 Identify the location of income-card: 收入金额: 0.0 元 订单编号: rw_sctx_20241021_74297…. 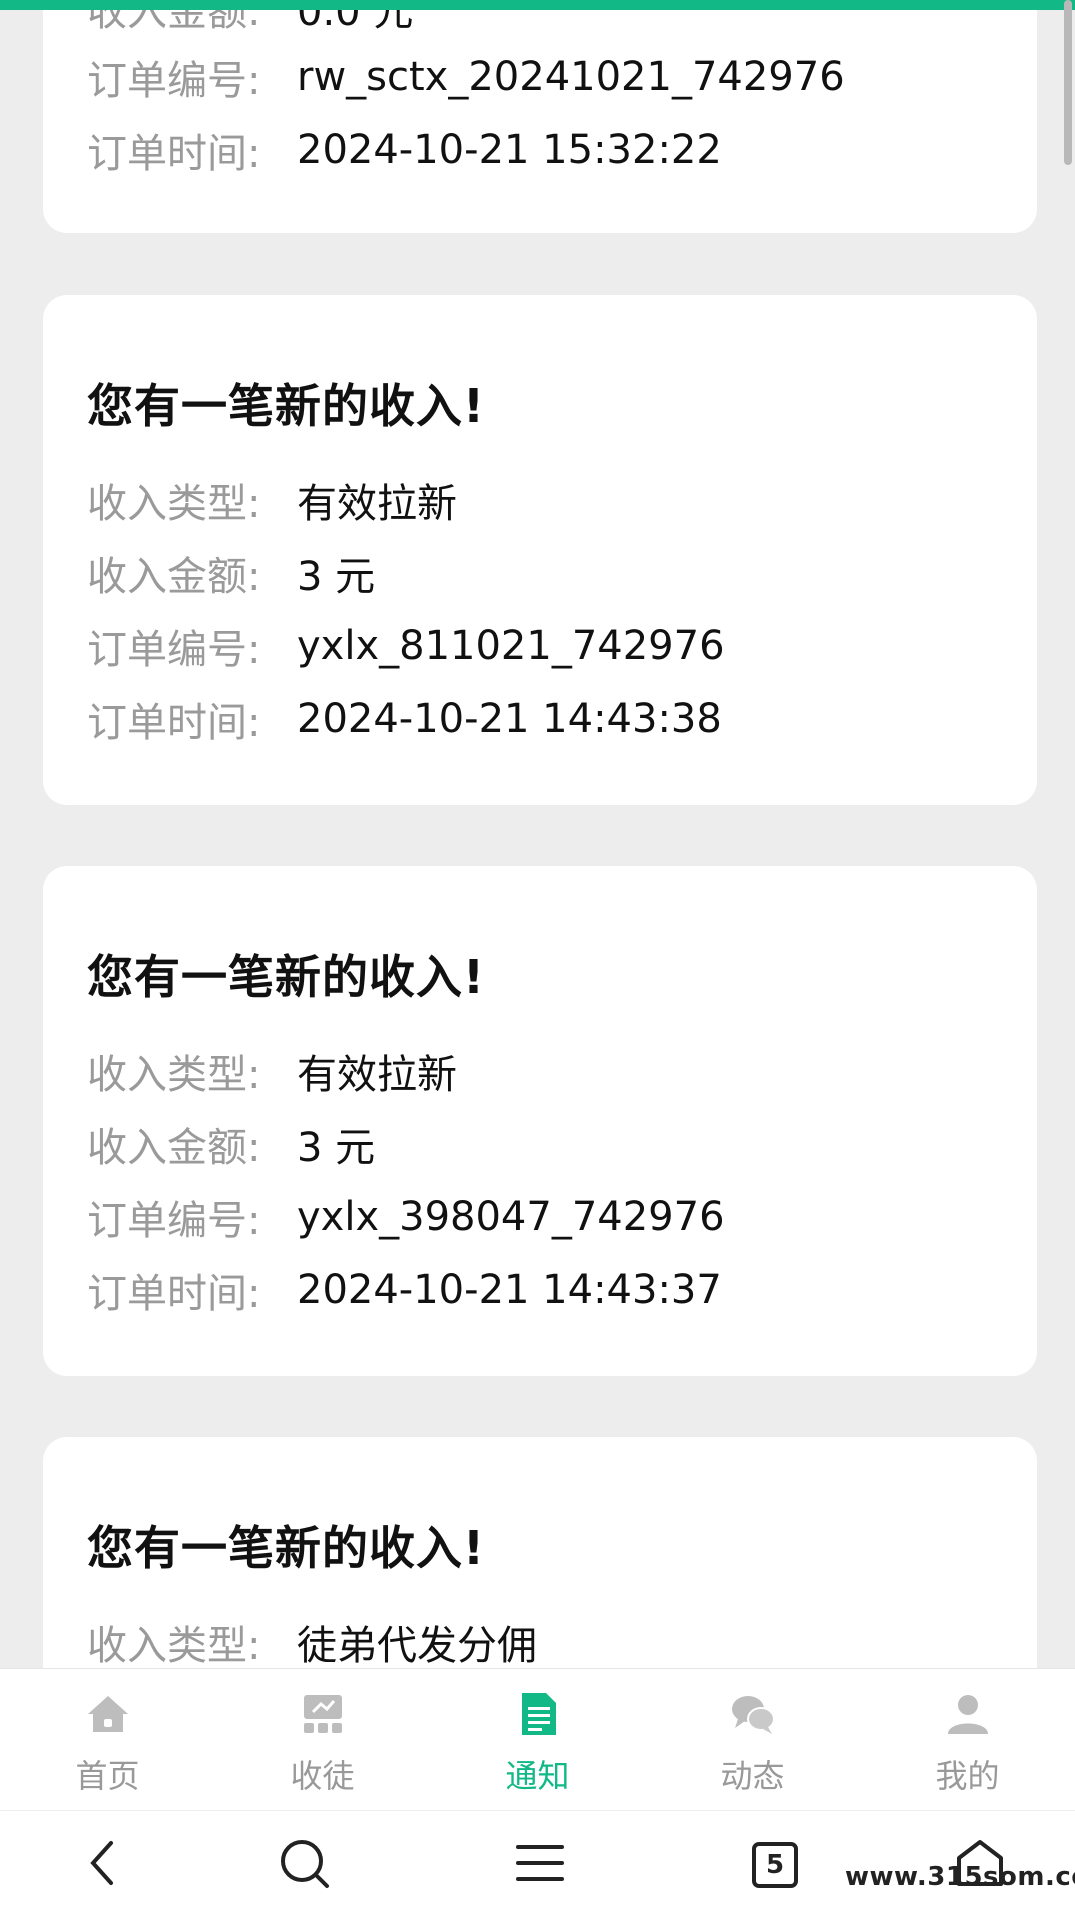
(540, 116).